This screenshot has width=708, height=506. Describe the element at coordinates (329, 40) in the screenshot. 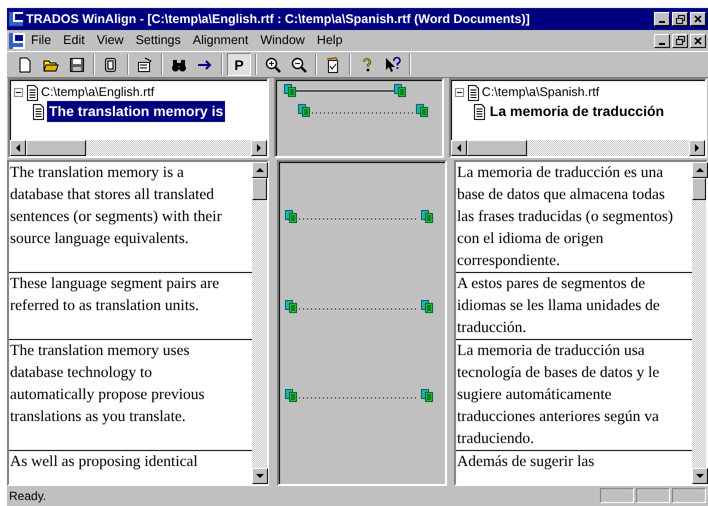

I see `menu-item: Help` at that location.